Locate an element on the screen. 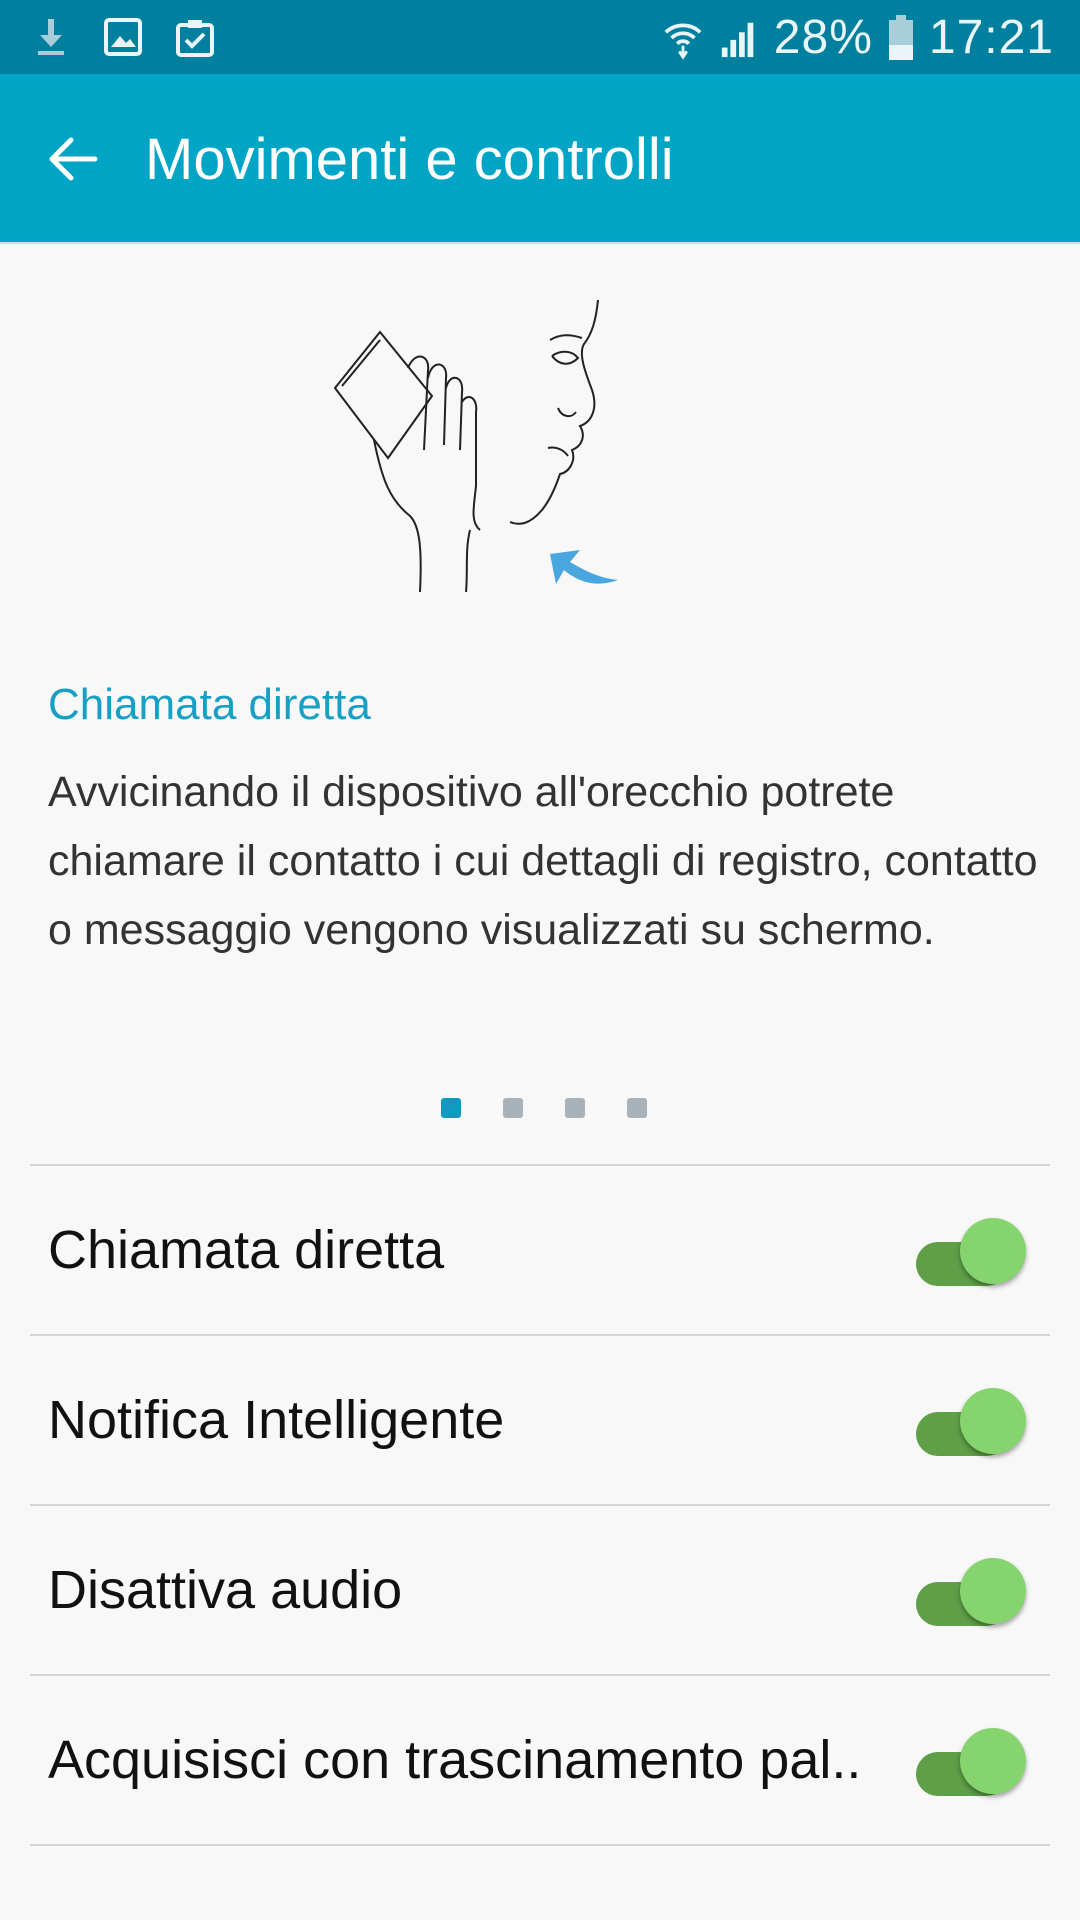 Image resolution: width=1080 pixels, height=1920 pixels. back-button is located at coordinates (73, 159).